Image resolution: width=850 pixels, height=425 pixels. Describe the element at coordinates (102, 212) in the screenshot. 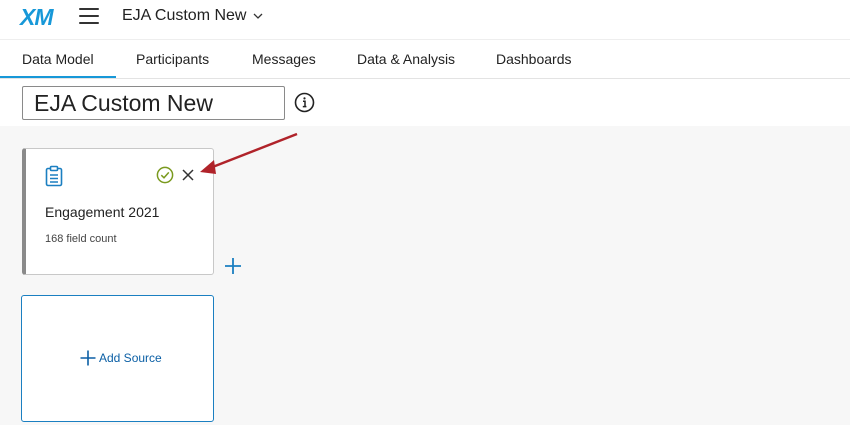

I see `source-card-title: Engagement 2021` at that location.